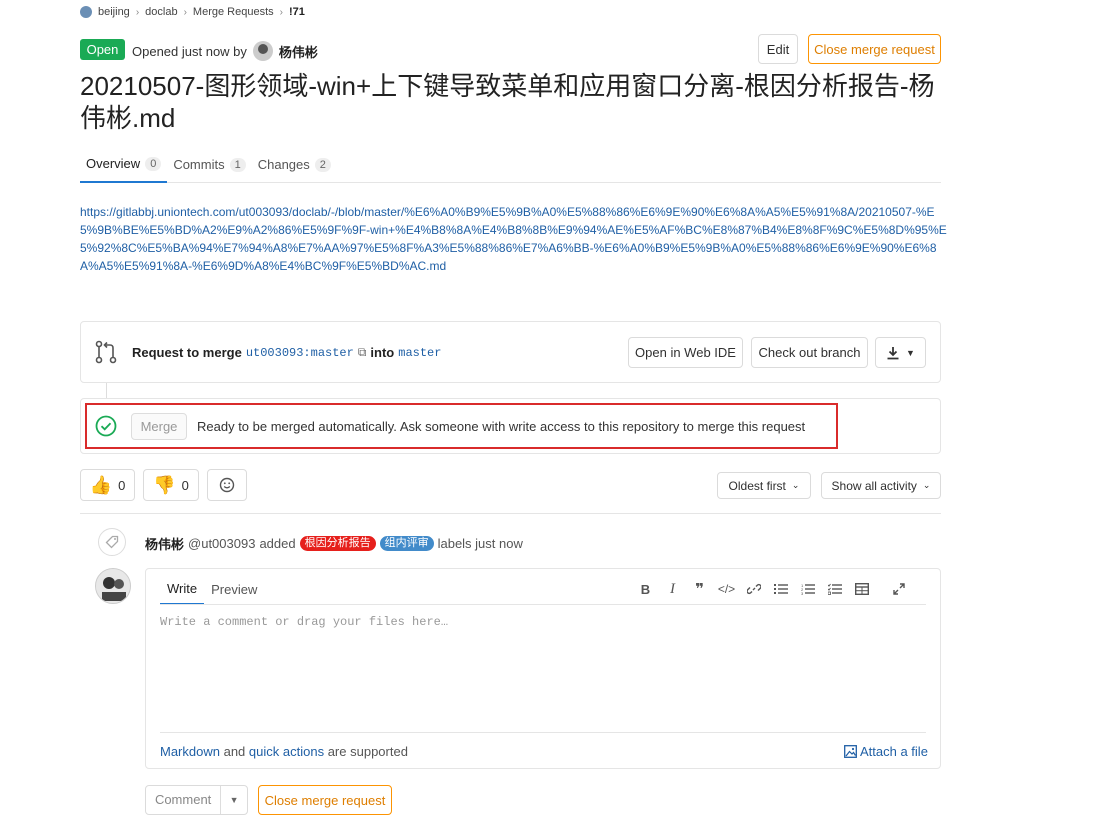  I want to click on numbered-list-svg: 1 2 3, so click(808, 589).